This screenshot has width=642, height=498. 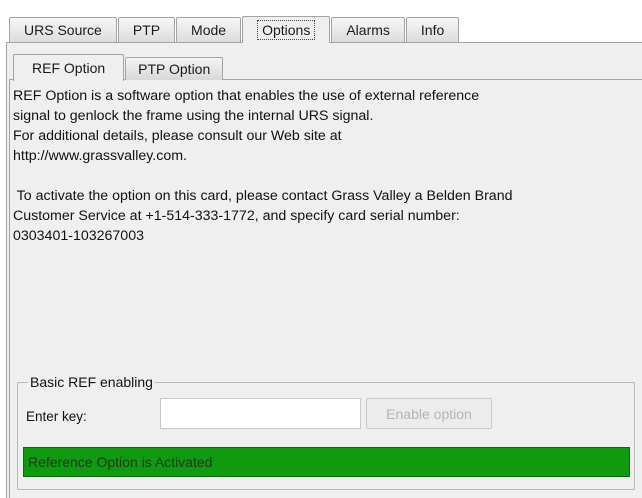 I want to click on tab-label: PTP, so click(x=146, y=30).